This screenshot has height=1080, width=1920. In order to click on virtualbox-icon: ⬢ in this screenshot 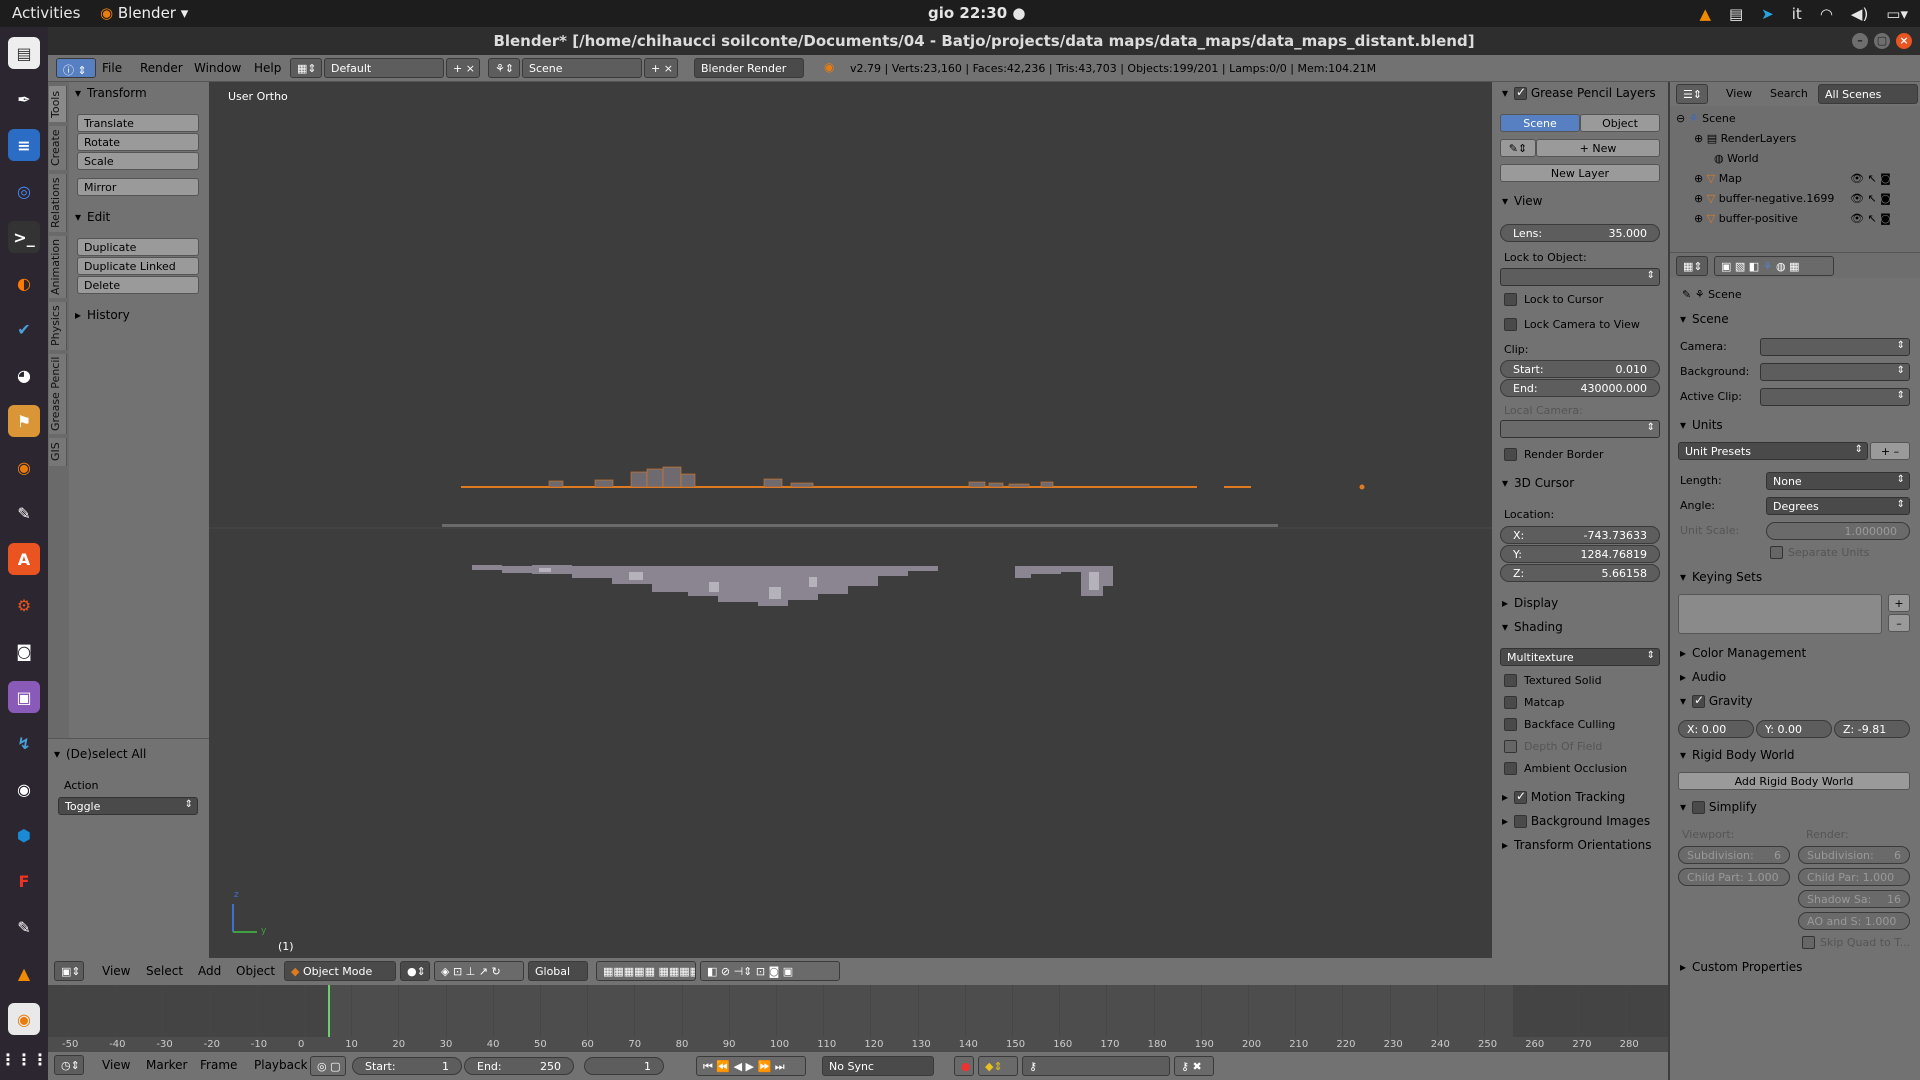, I will do `click(24, 835)`.